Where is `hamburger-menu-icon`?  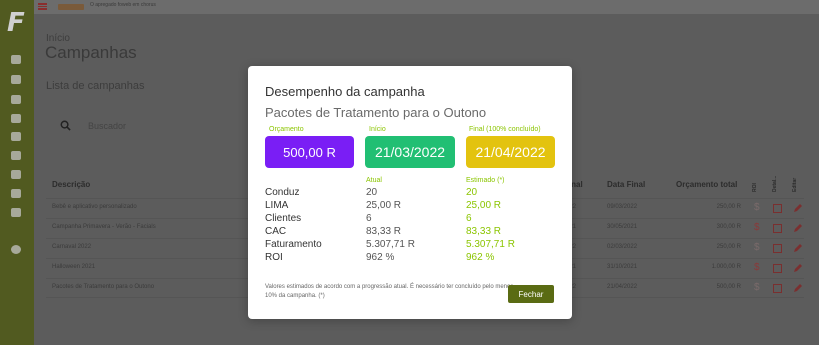 hamburger-menu-icon is located at coordinates (42, 6).